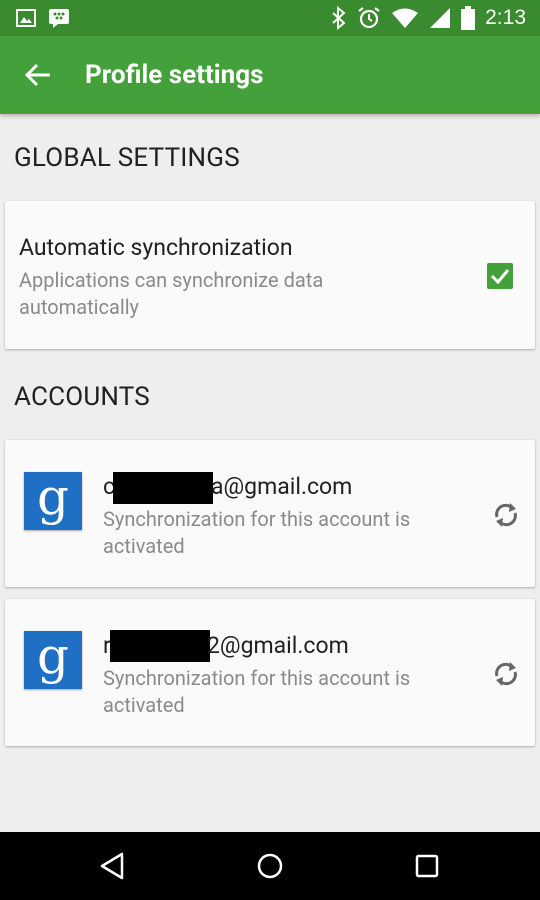 The height and width of the screenshot is (900, 540). I want to click on back-triangle-icon, so click(113, 866).